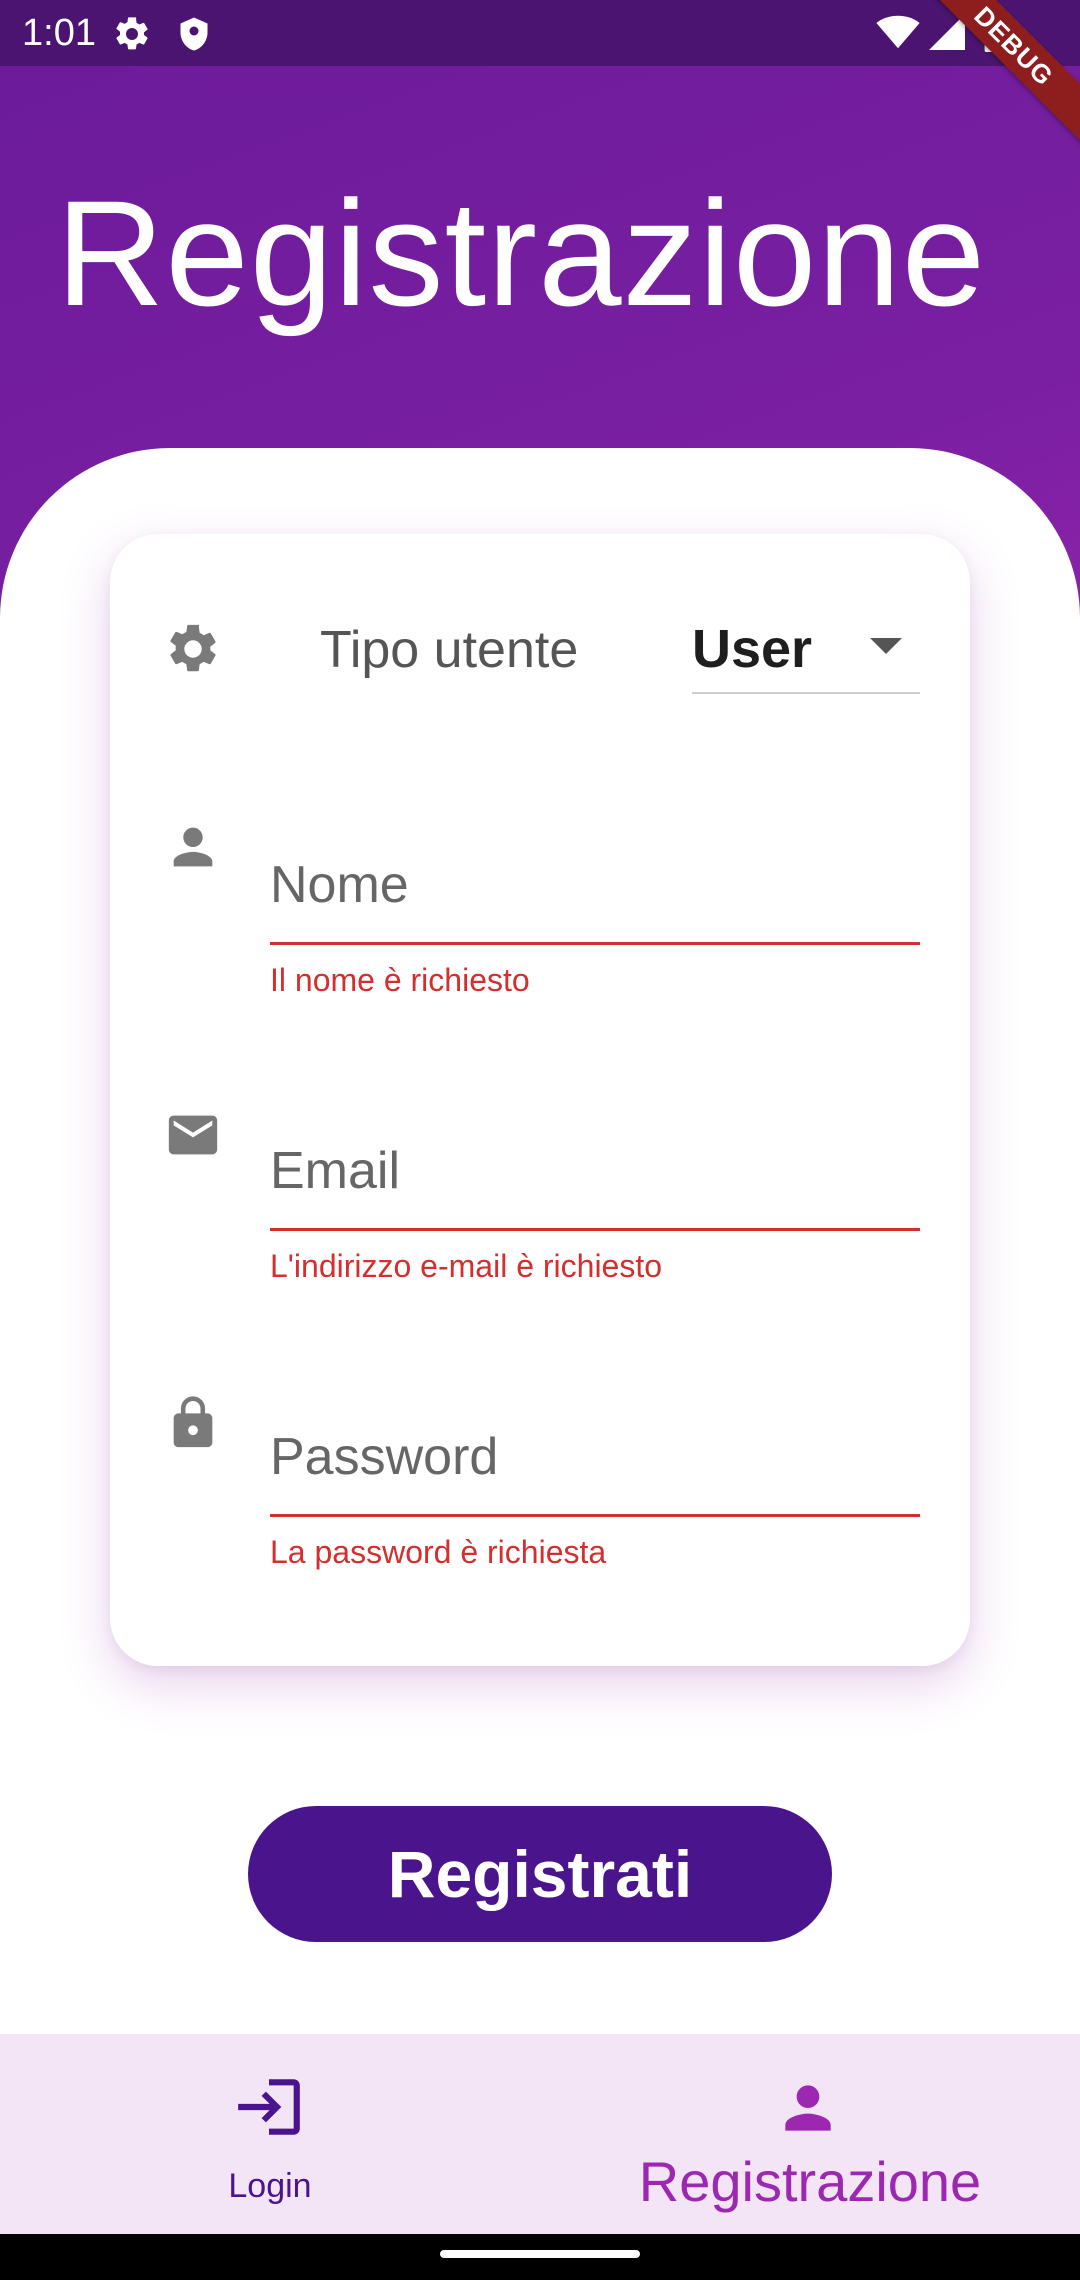  I want to click on user-type-label: Tipo utente, so click(449, 650).